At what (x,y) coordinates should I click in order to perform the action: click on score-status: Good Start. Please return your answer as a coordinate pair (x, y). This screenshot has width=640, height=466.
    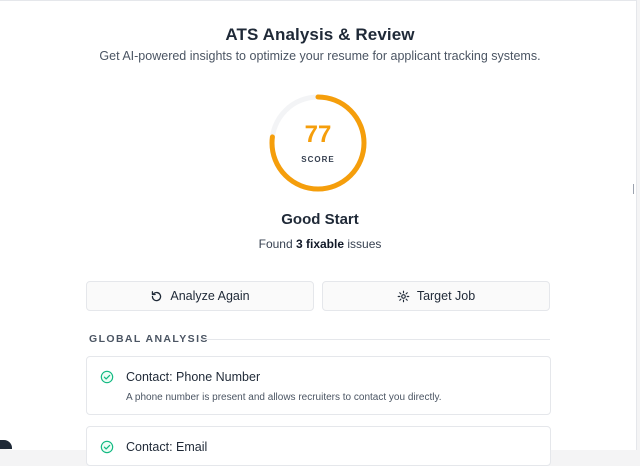
    Looking at the image, I should click on (320, 219).